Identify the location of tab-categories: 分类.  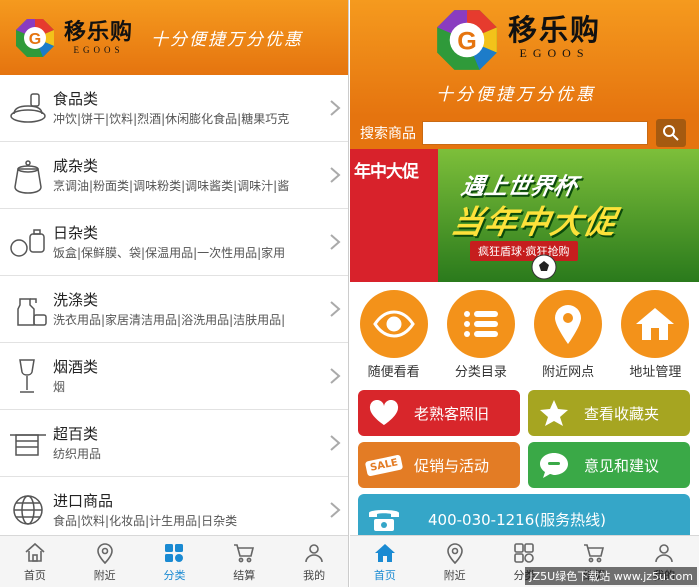
(175, 561).